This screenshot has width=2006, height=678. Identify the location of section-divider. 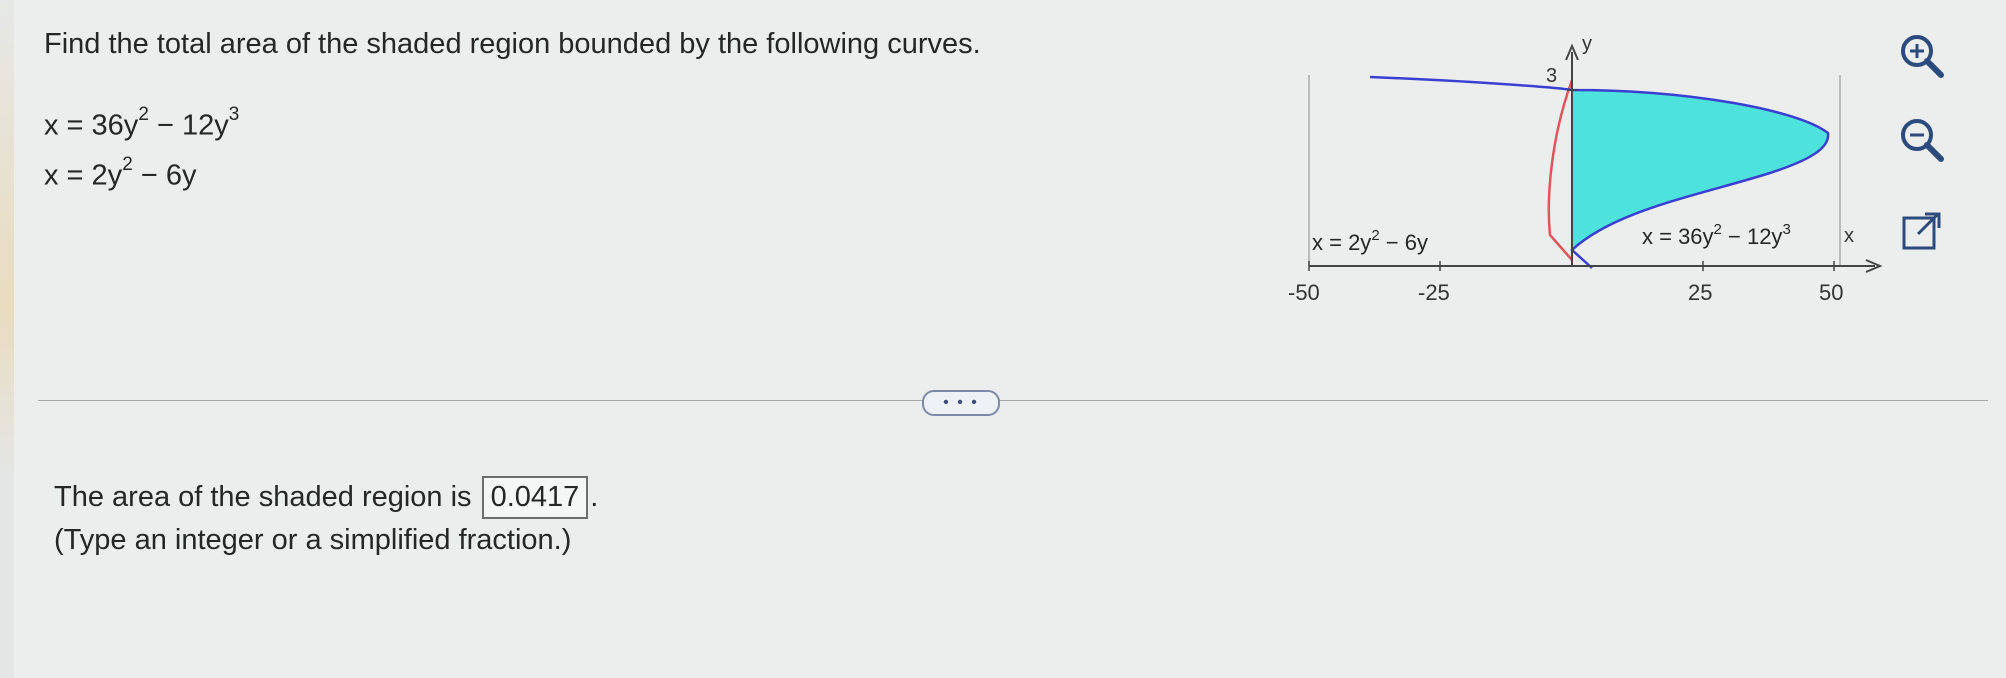
(1013, 400).